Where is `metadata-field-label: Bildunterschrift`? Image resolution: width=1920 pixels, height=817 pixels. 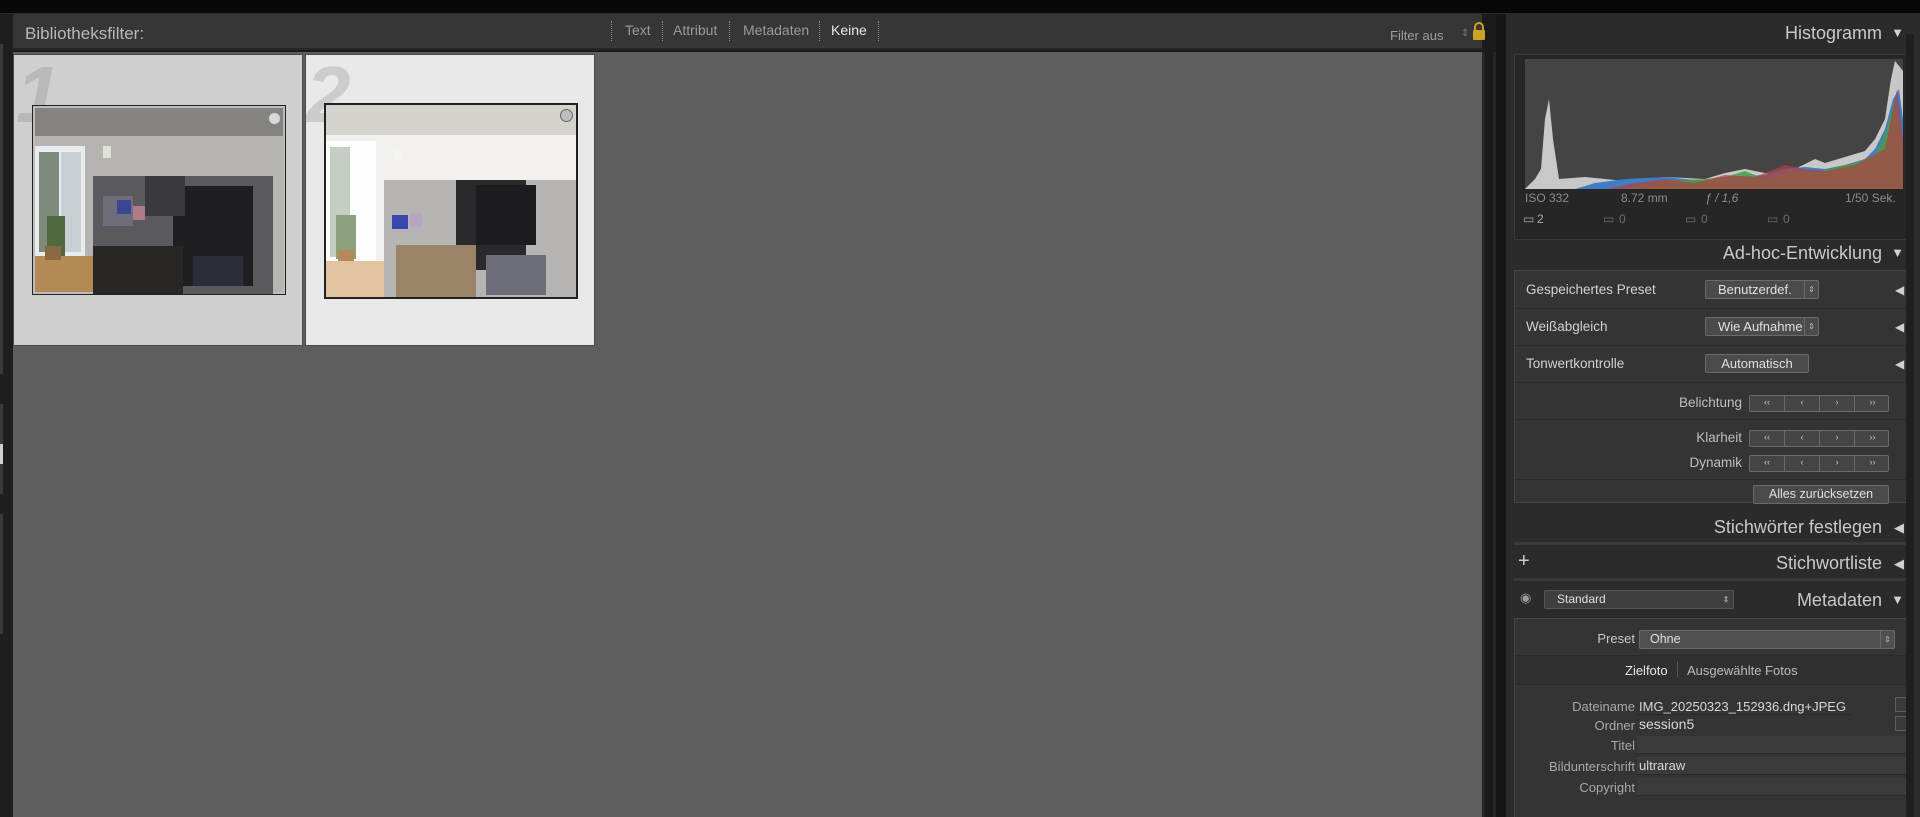 metadata-field-label: Bildunterschrift is located at coordinates (1592, 766).